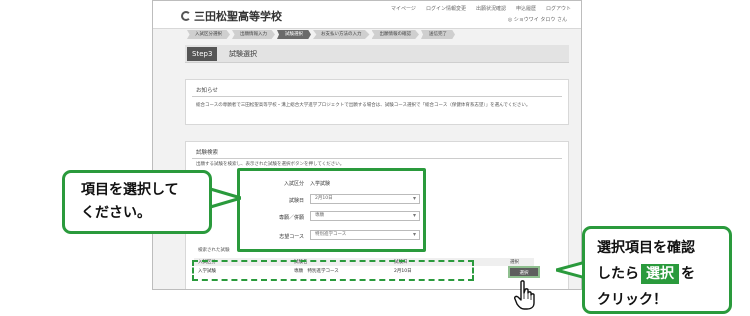 This screenshot has height=316, width=750. Describe the element at coordinates (558, 8) in the screenshot. I see `header-link-logout: ログアウト` at that location.